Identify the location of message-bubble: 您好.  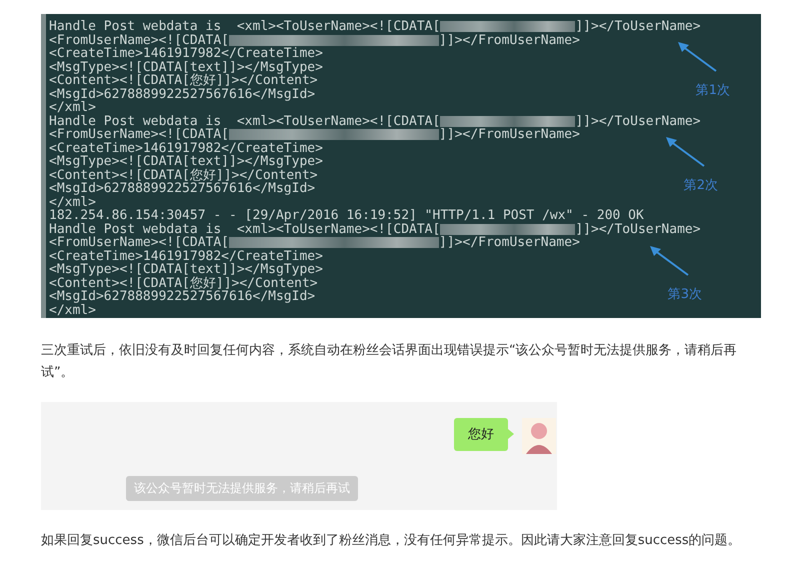
(484, 434).